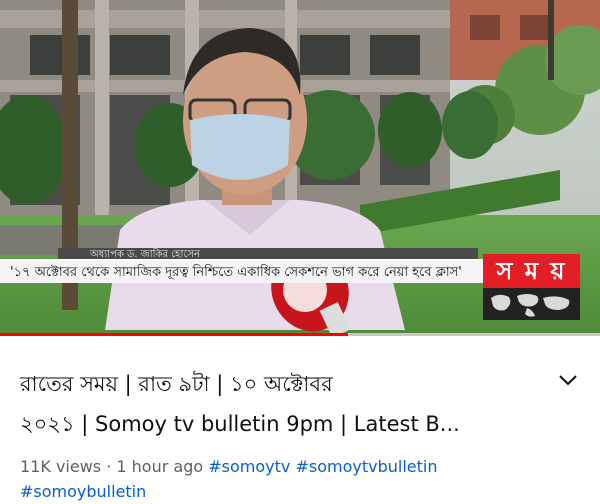 The image size is (600, 504). Describe the element at coordinates (249, 466) in the screenshot. I see `hashtag-link: #somoytv` at that location.